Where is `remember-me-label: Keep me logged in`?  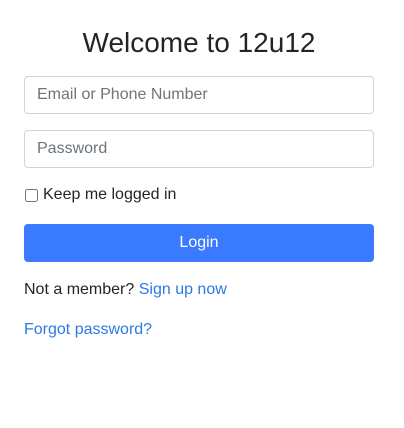
remember-me-label: Keep me logged in is located at coordinates (109, 195).